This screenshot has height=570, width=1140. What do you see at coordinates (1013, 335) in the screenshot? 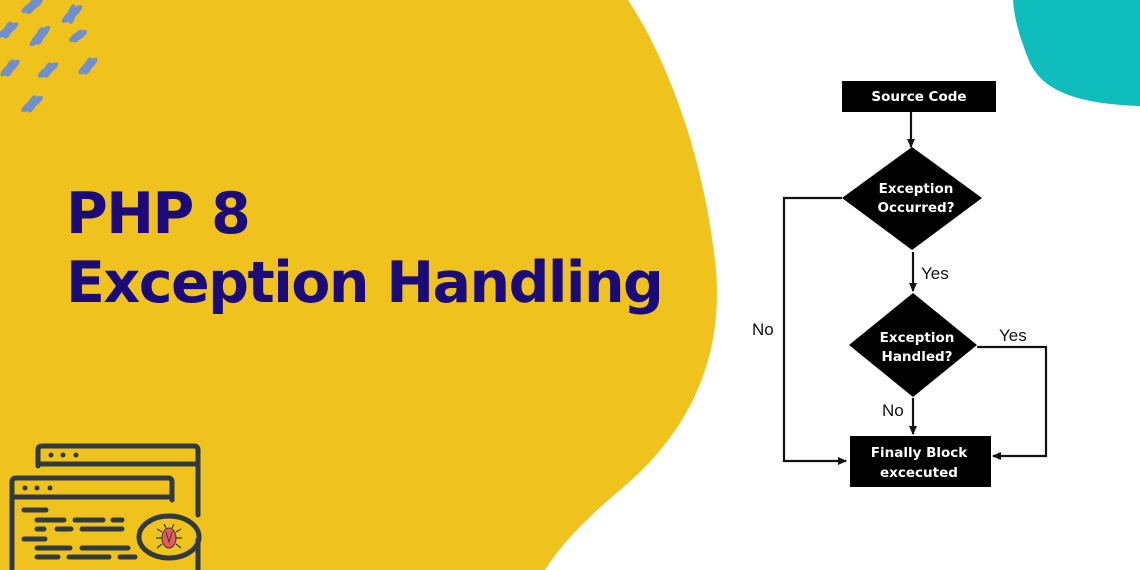
I see `label-handled-yes: Yes` at bounding box center [1013, 335].